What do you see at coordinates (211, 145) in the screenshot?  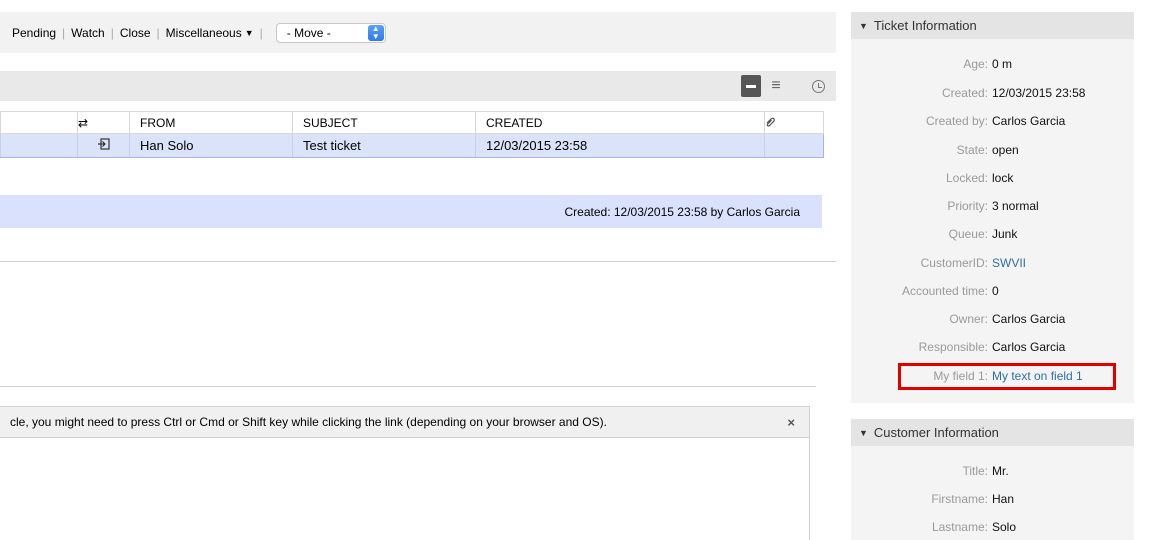 I see `article-from: Han Solo` at bounding box center [211, 145].